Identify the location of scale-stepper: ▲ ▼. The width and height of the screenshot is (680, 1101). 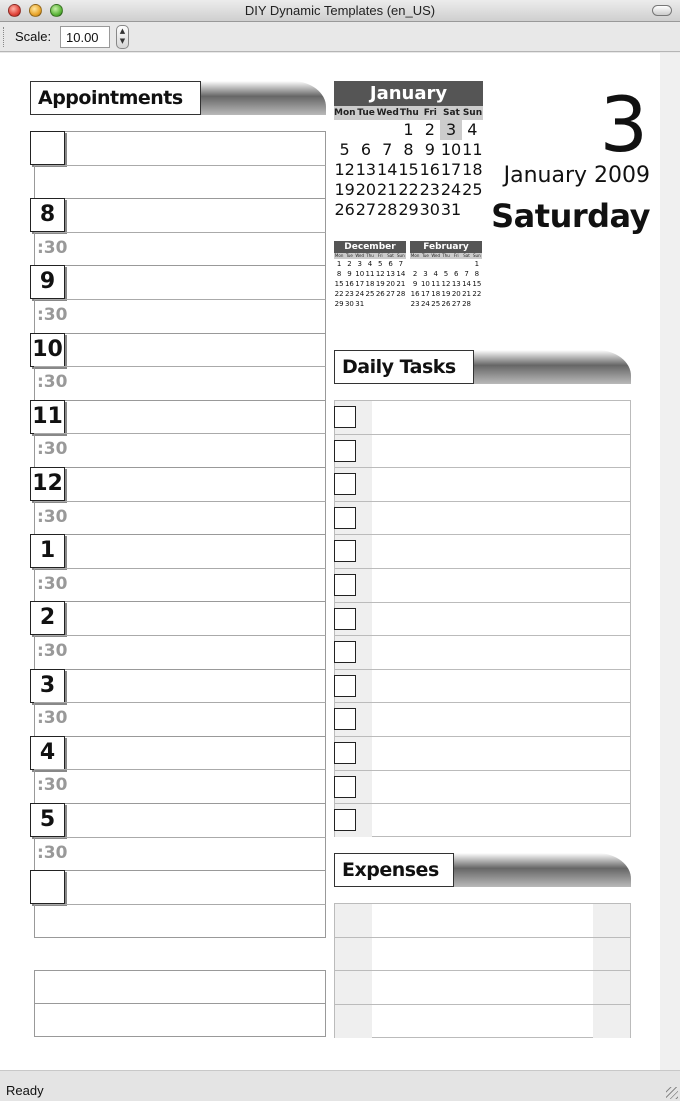
(122, 37).